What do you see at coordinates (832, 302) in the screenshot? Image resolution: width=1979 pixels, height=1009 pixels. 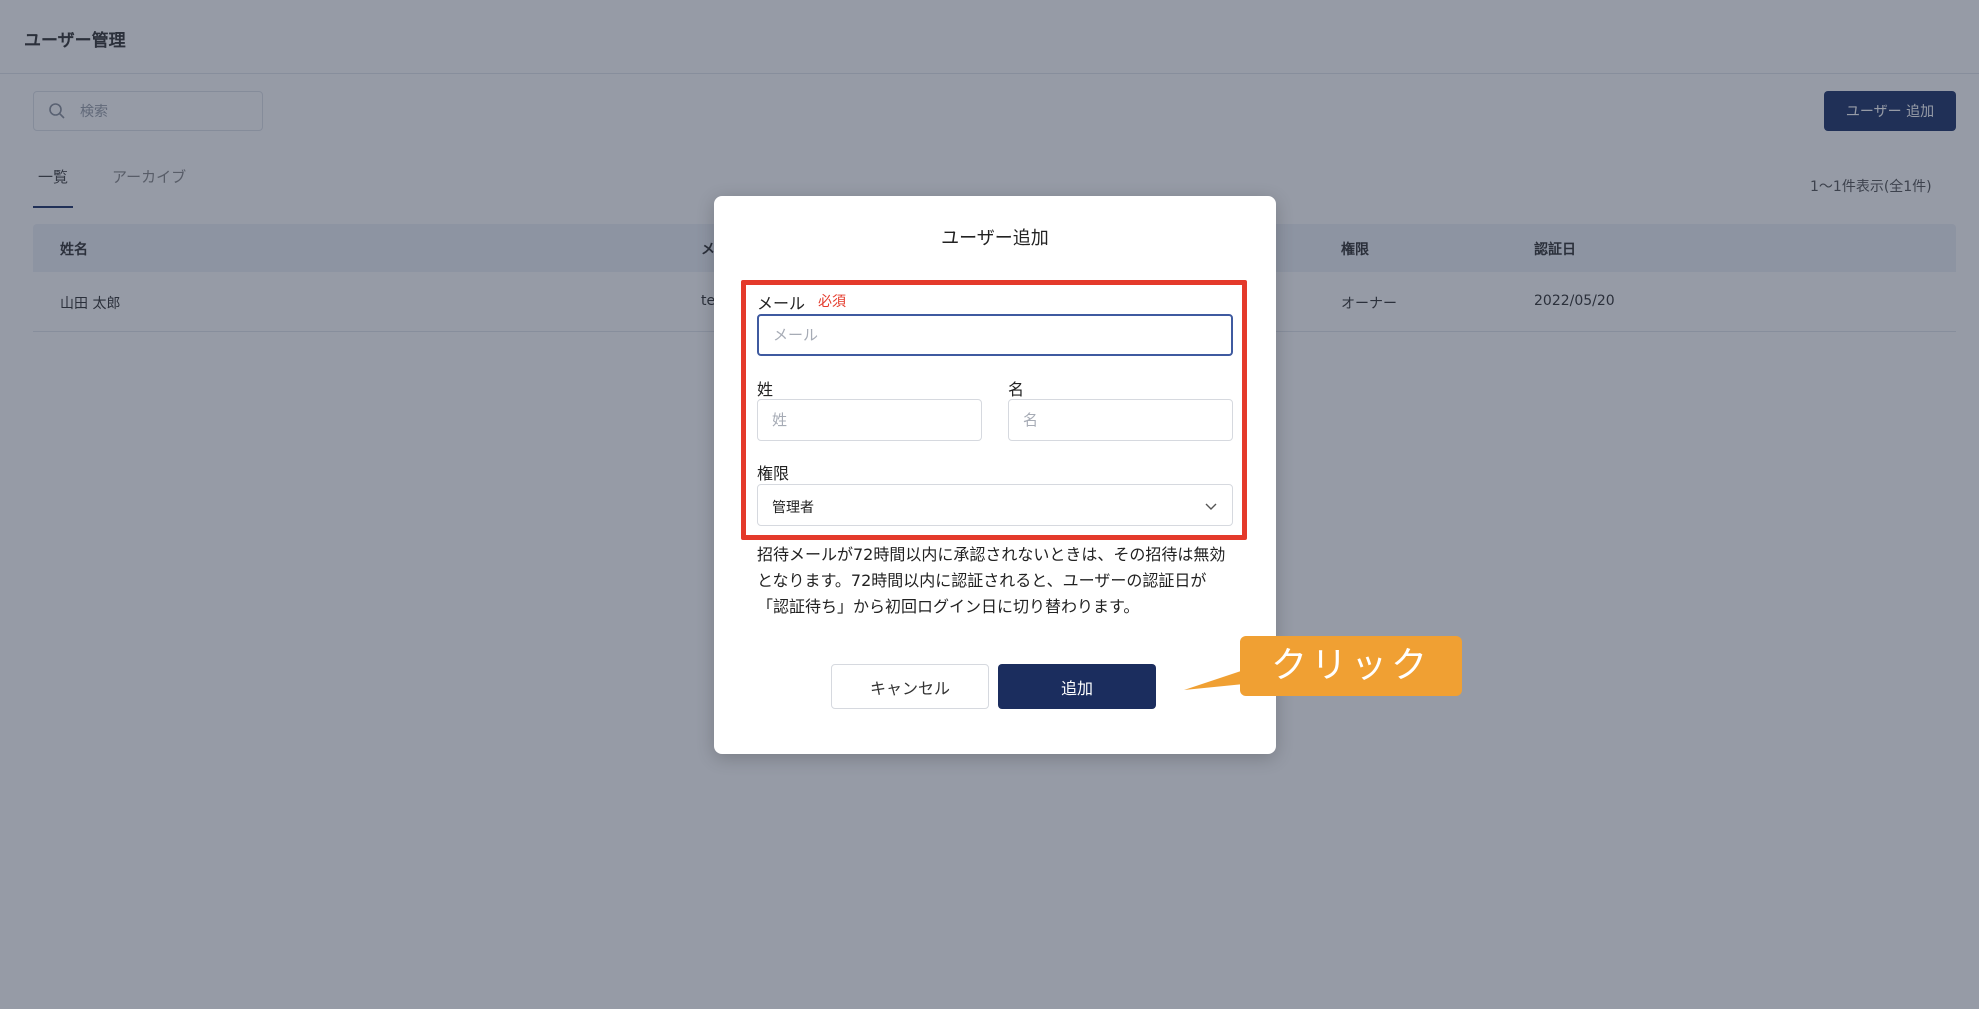 I see `required-badge: 必須` at bounding box center [832, 302].